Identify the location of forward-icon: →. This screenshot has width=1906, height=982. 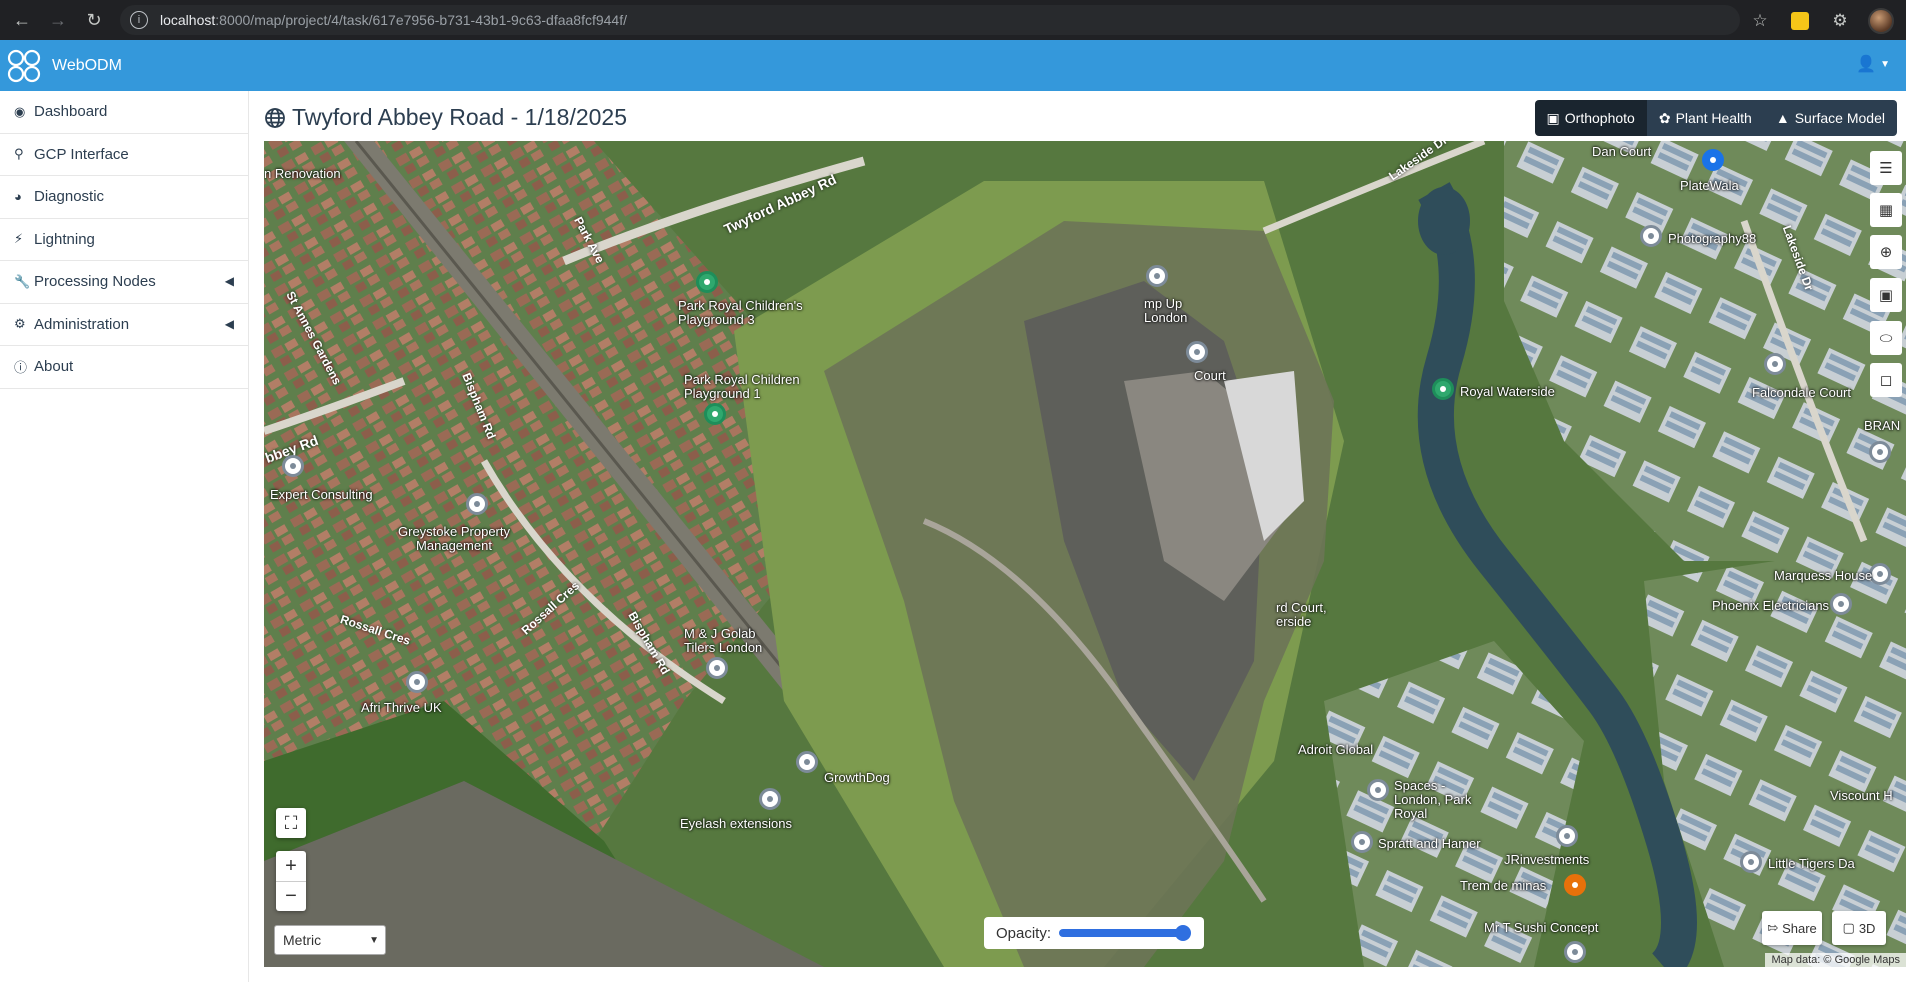
(58, 20).